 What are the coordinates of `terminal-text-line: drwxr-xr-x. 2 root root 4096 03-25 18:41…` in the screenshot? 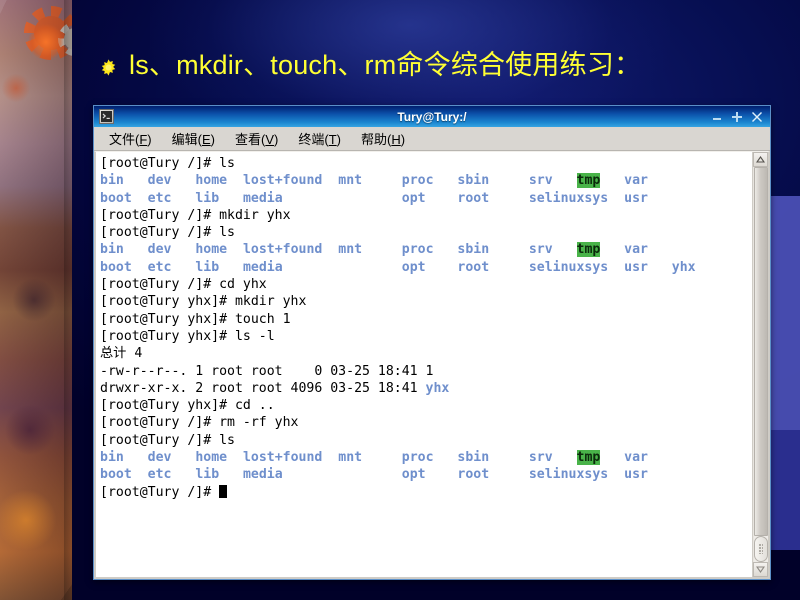 It's located at (275, 388).